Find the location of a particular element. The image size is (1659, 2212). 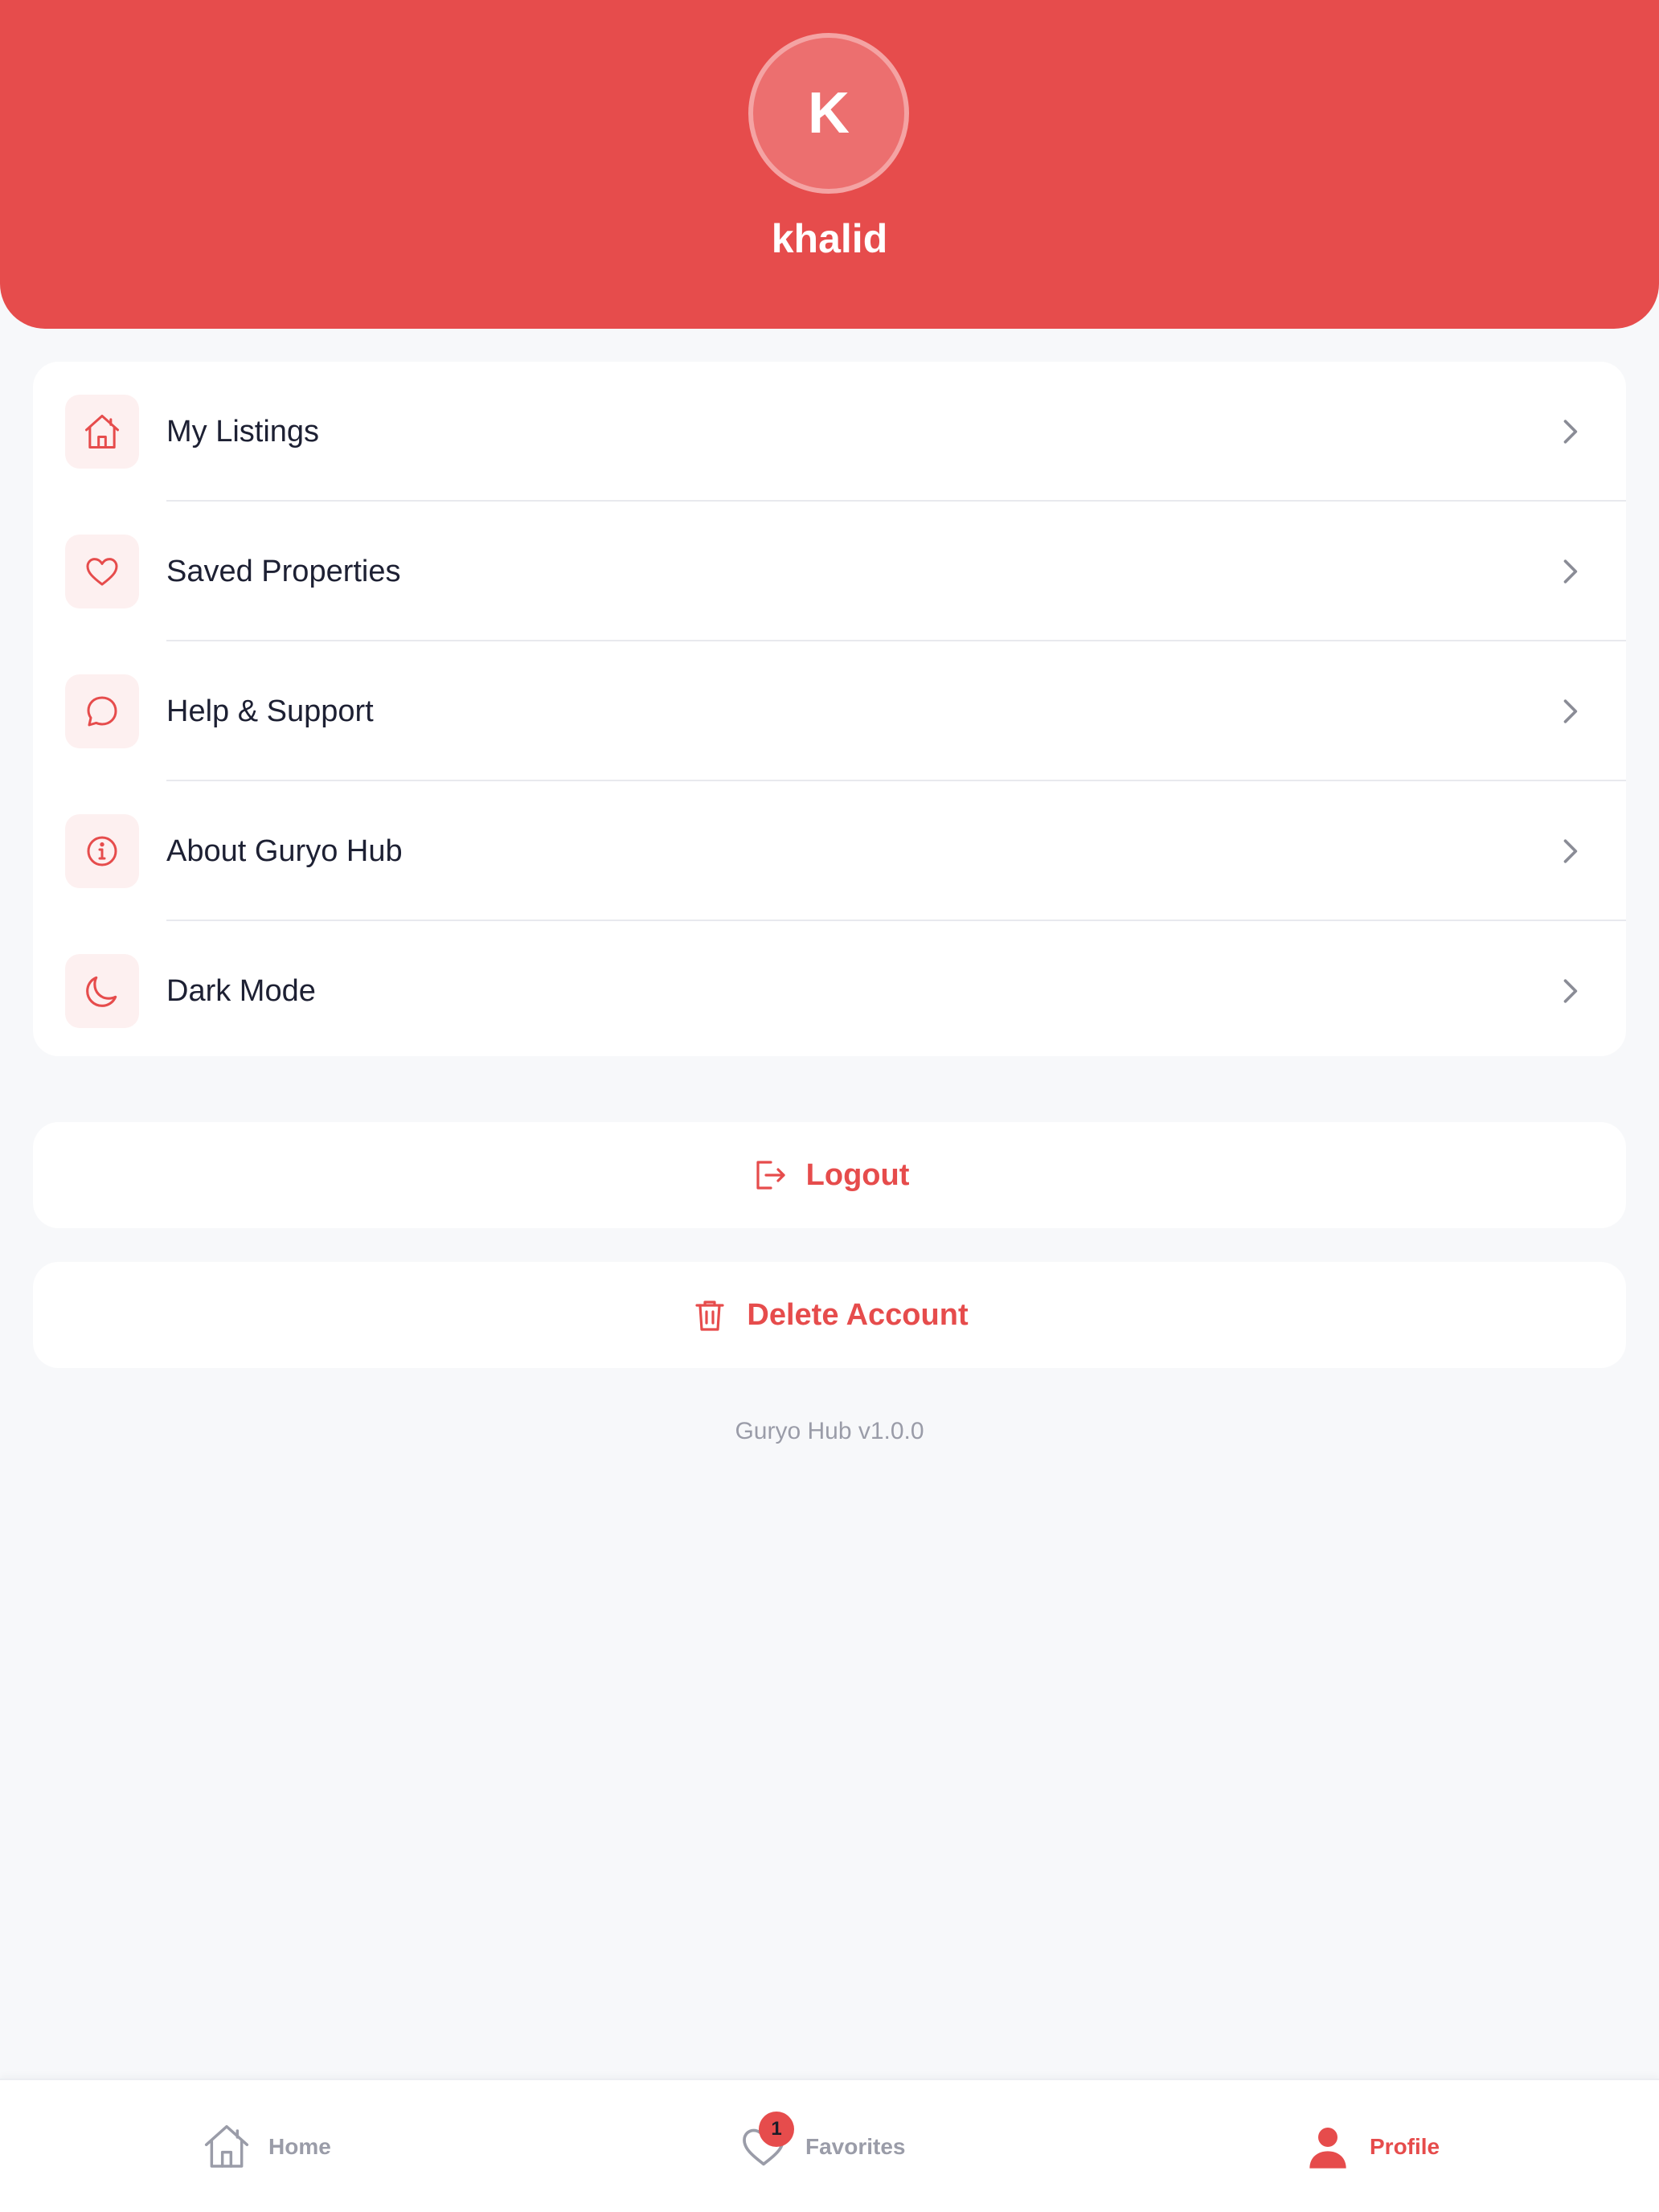

delete-account-label: Delete Account is located at coordinates (858, 1314).